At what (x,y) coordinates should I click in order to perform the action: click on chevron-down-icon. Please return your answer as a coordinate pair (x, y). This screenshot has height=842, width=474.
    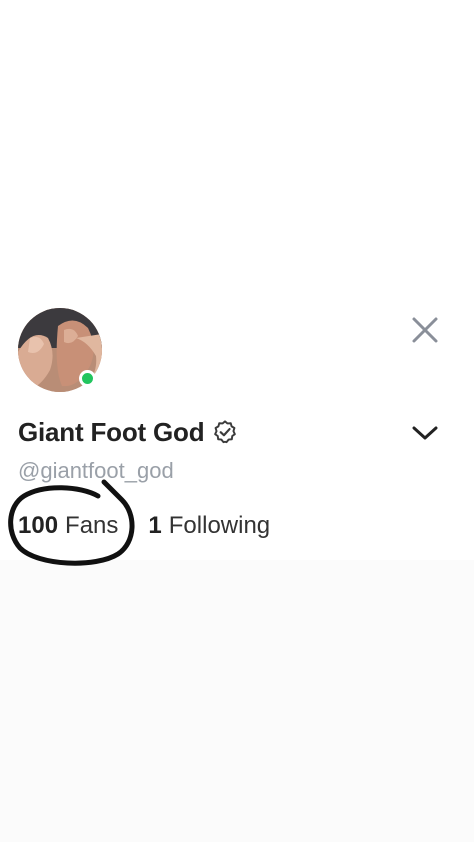
    Looking at the image, I should click on (425, 433).